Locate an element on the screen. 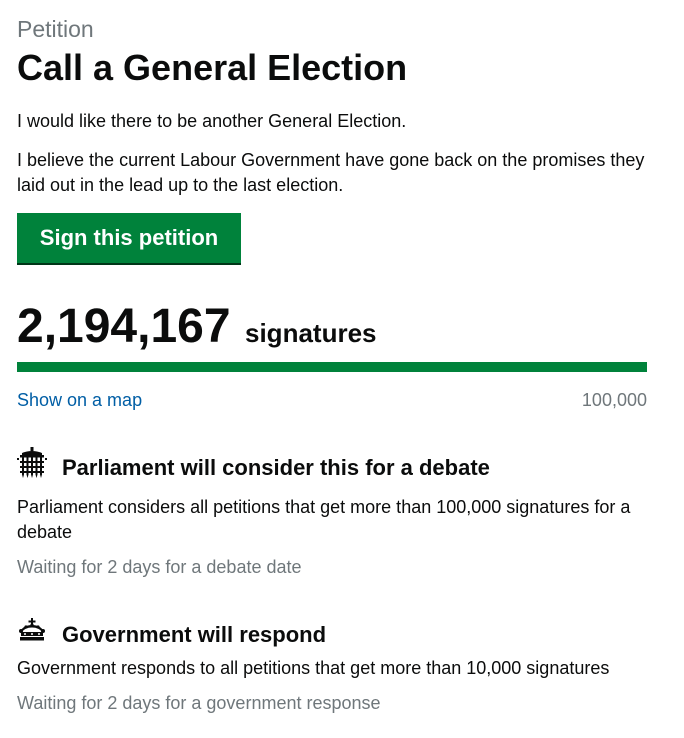  signature-progress-bar is located at coordinates (332, 367).